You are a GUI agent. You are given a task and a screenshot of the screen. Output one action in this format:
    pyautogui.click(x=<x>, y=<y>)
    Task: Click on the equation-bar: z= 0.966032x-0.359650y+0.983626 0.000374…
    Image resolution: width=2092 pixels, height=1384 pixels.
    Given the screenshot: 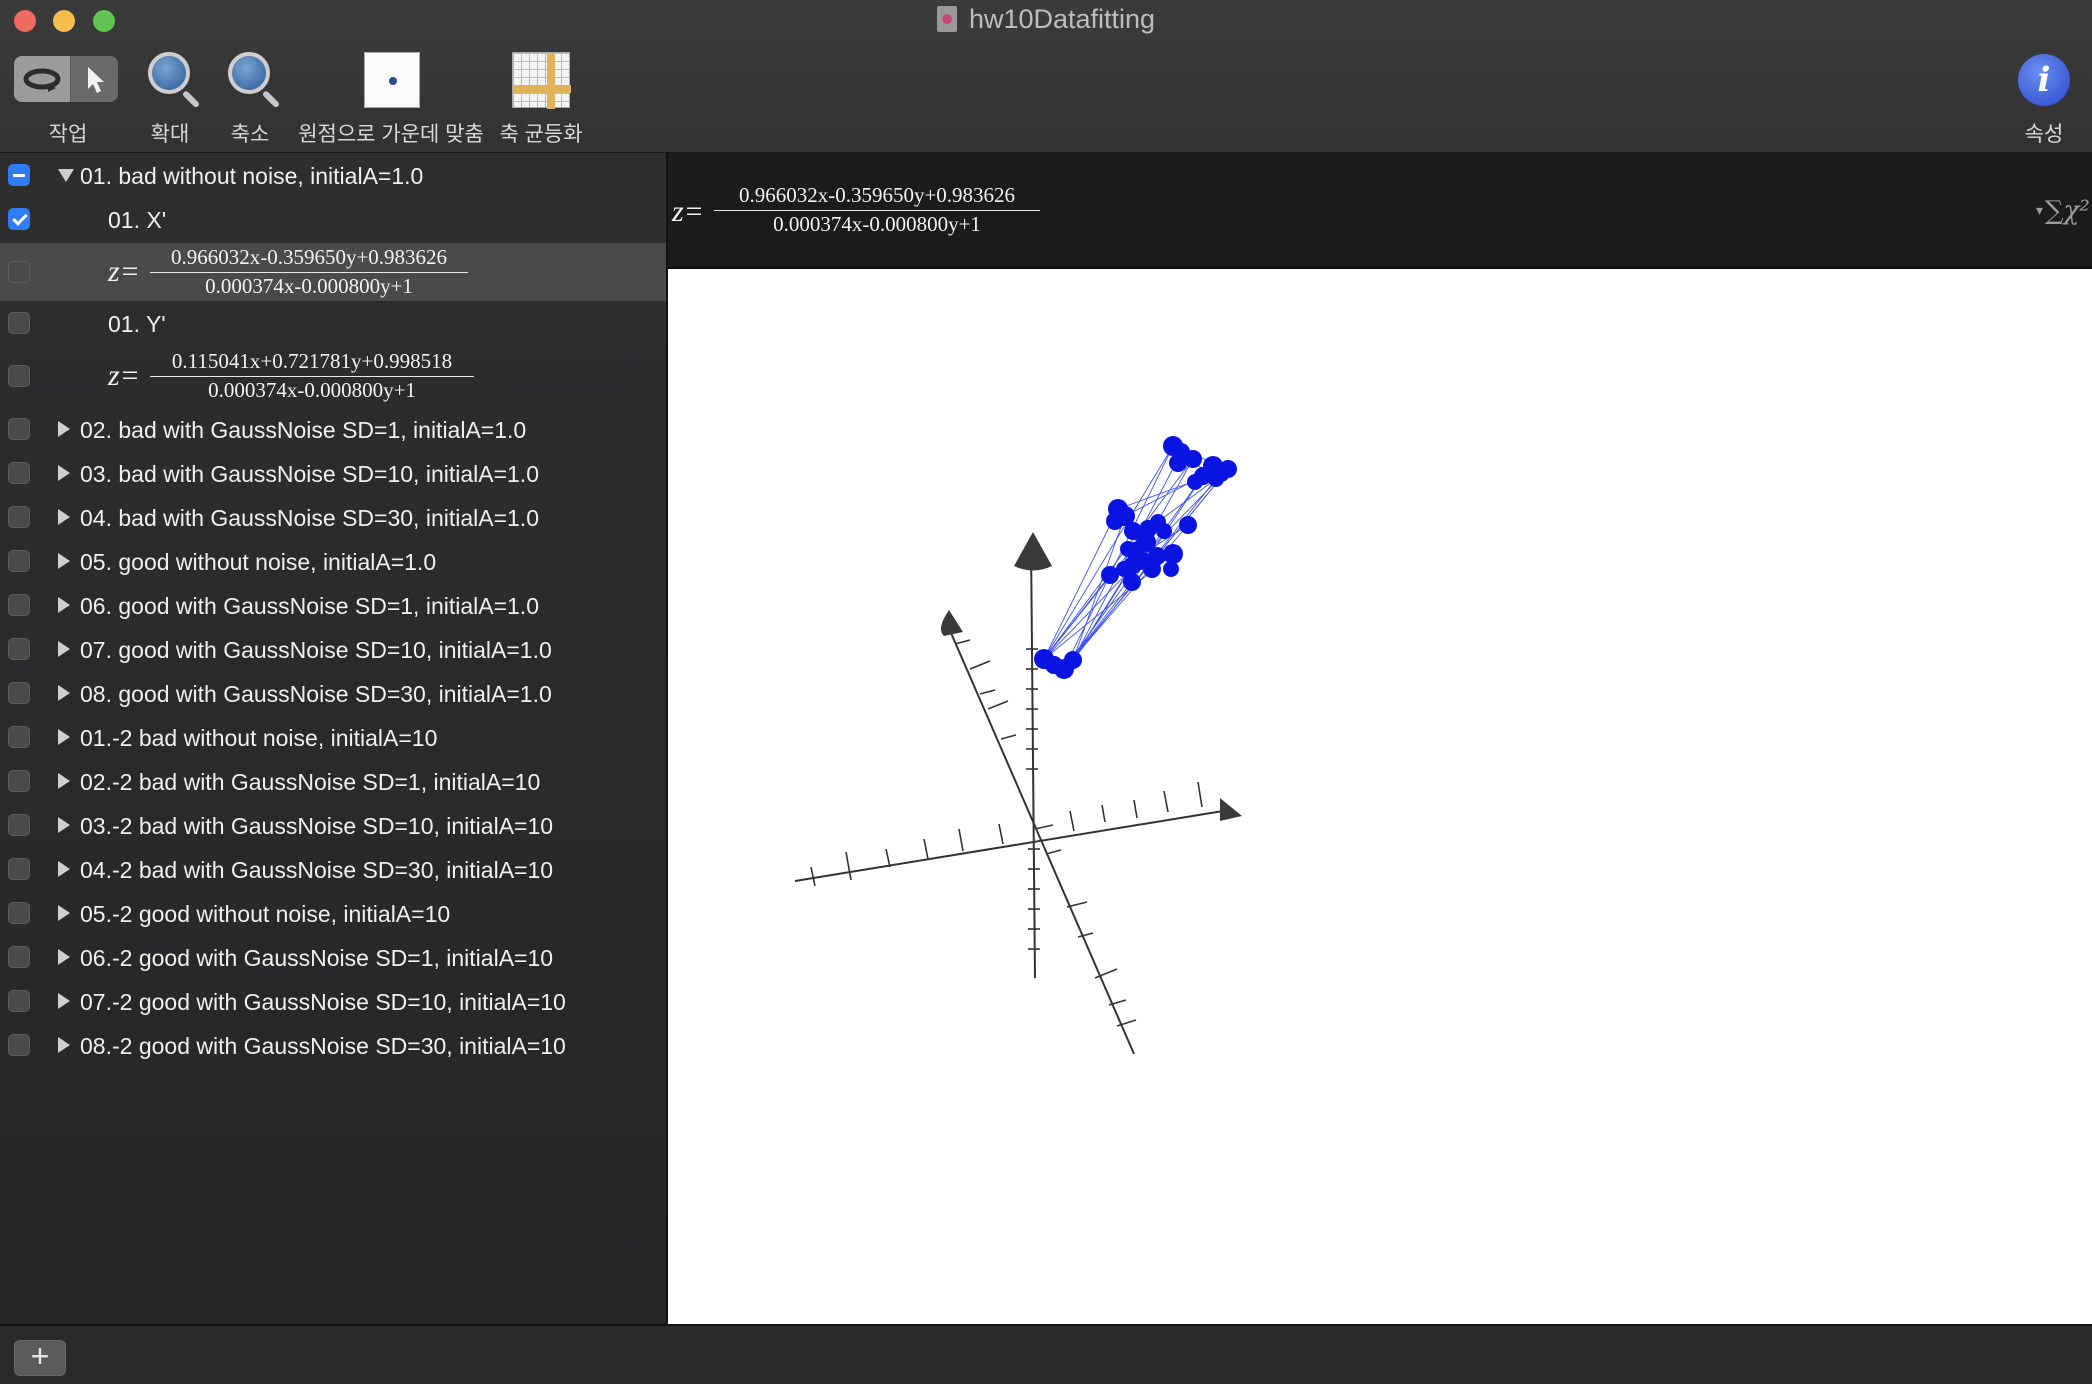 What is the action you would take?
    pyautogui.click(x=1380, y=211)
    